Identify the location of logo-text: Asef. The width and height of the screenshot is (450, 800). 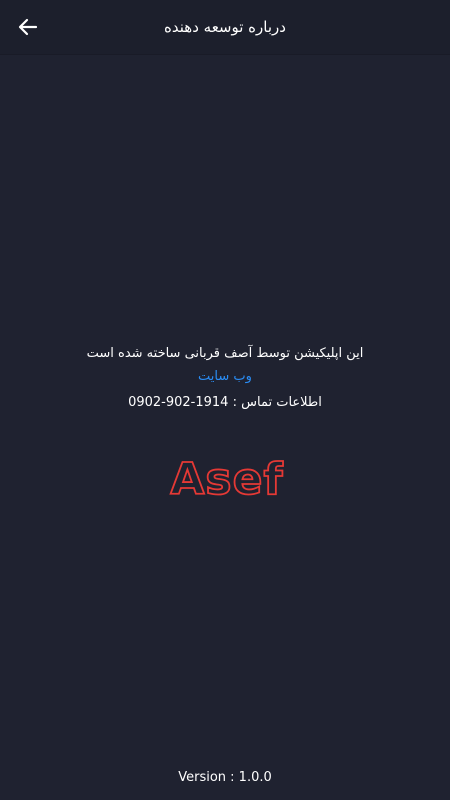
(226, 479).